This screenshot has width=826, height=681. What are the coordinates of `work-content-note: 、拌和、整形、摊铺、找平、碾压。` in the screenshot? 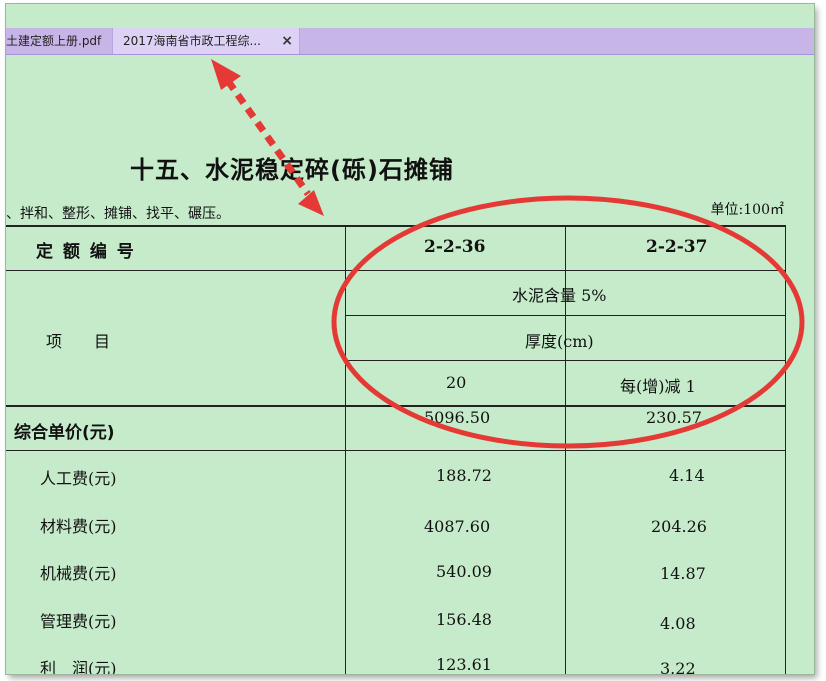 It's located at (118, 214).